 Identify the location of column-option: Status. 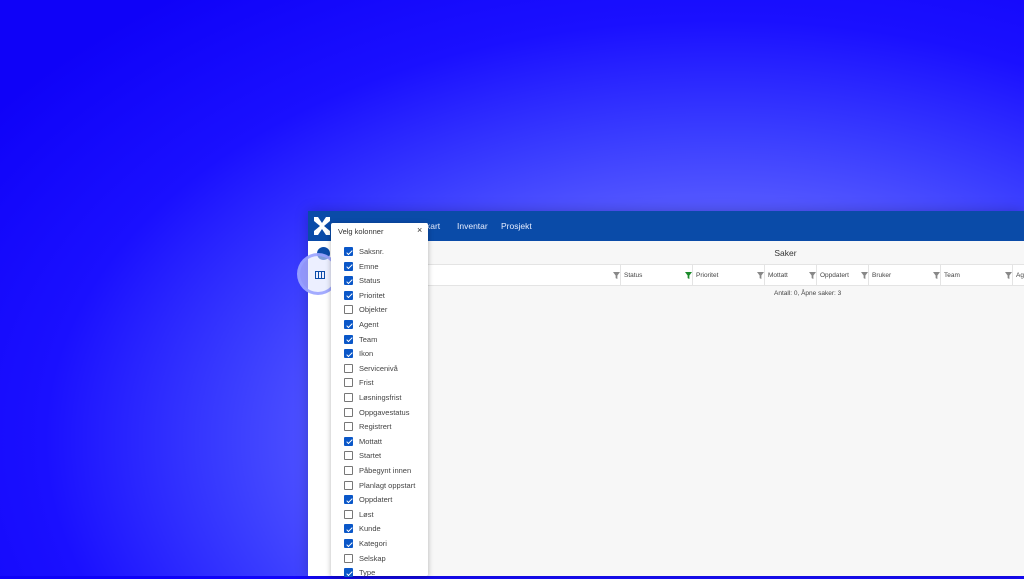
(386, 281).